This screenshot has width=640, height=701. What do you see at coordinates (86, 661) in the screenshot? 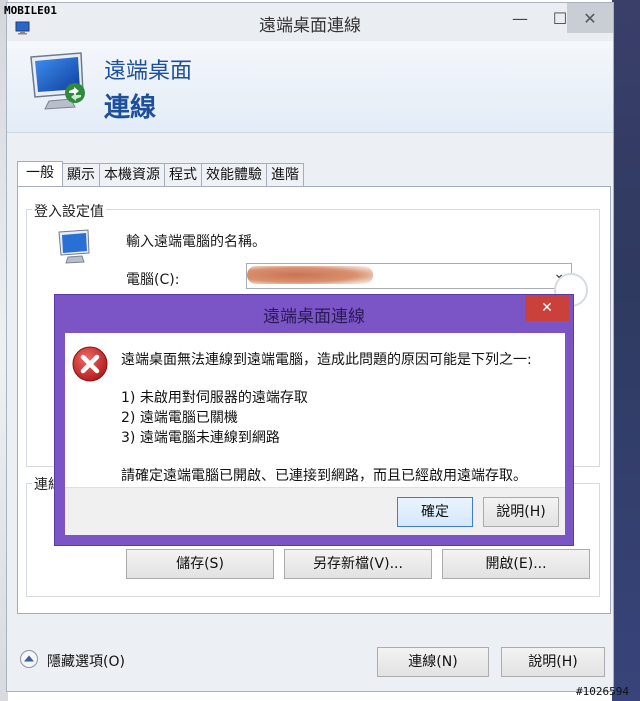
I see `hide-options-label: 隱藏選項(O)` at bounding box center [86, 661].